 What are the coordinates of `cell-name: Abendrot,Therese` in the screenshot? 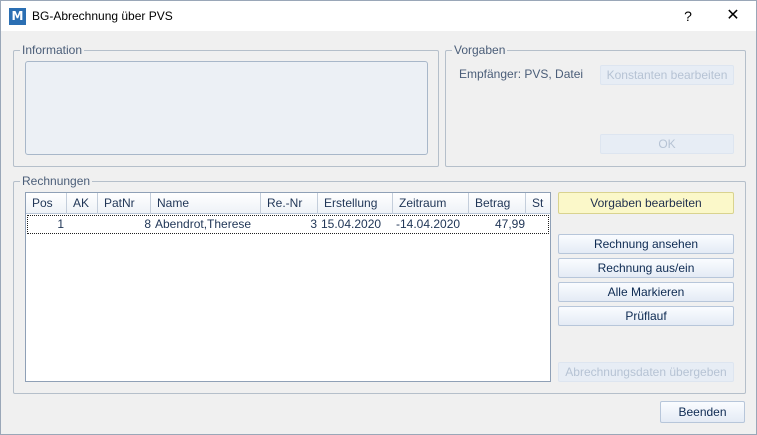 It's located at (203, 224).